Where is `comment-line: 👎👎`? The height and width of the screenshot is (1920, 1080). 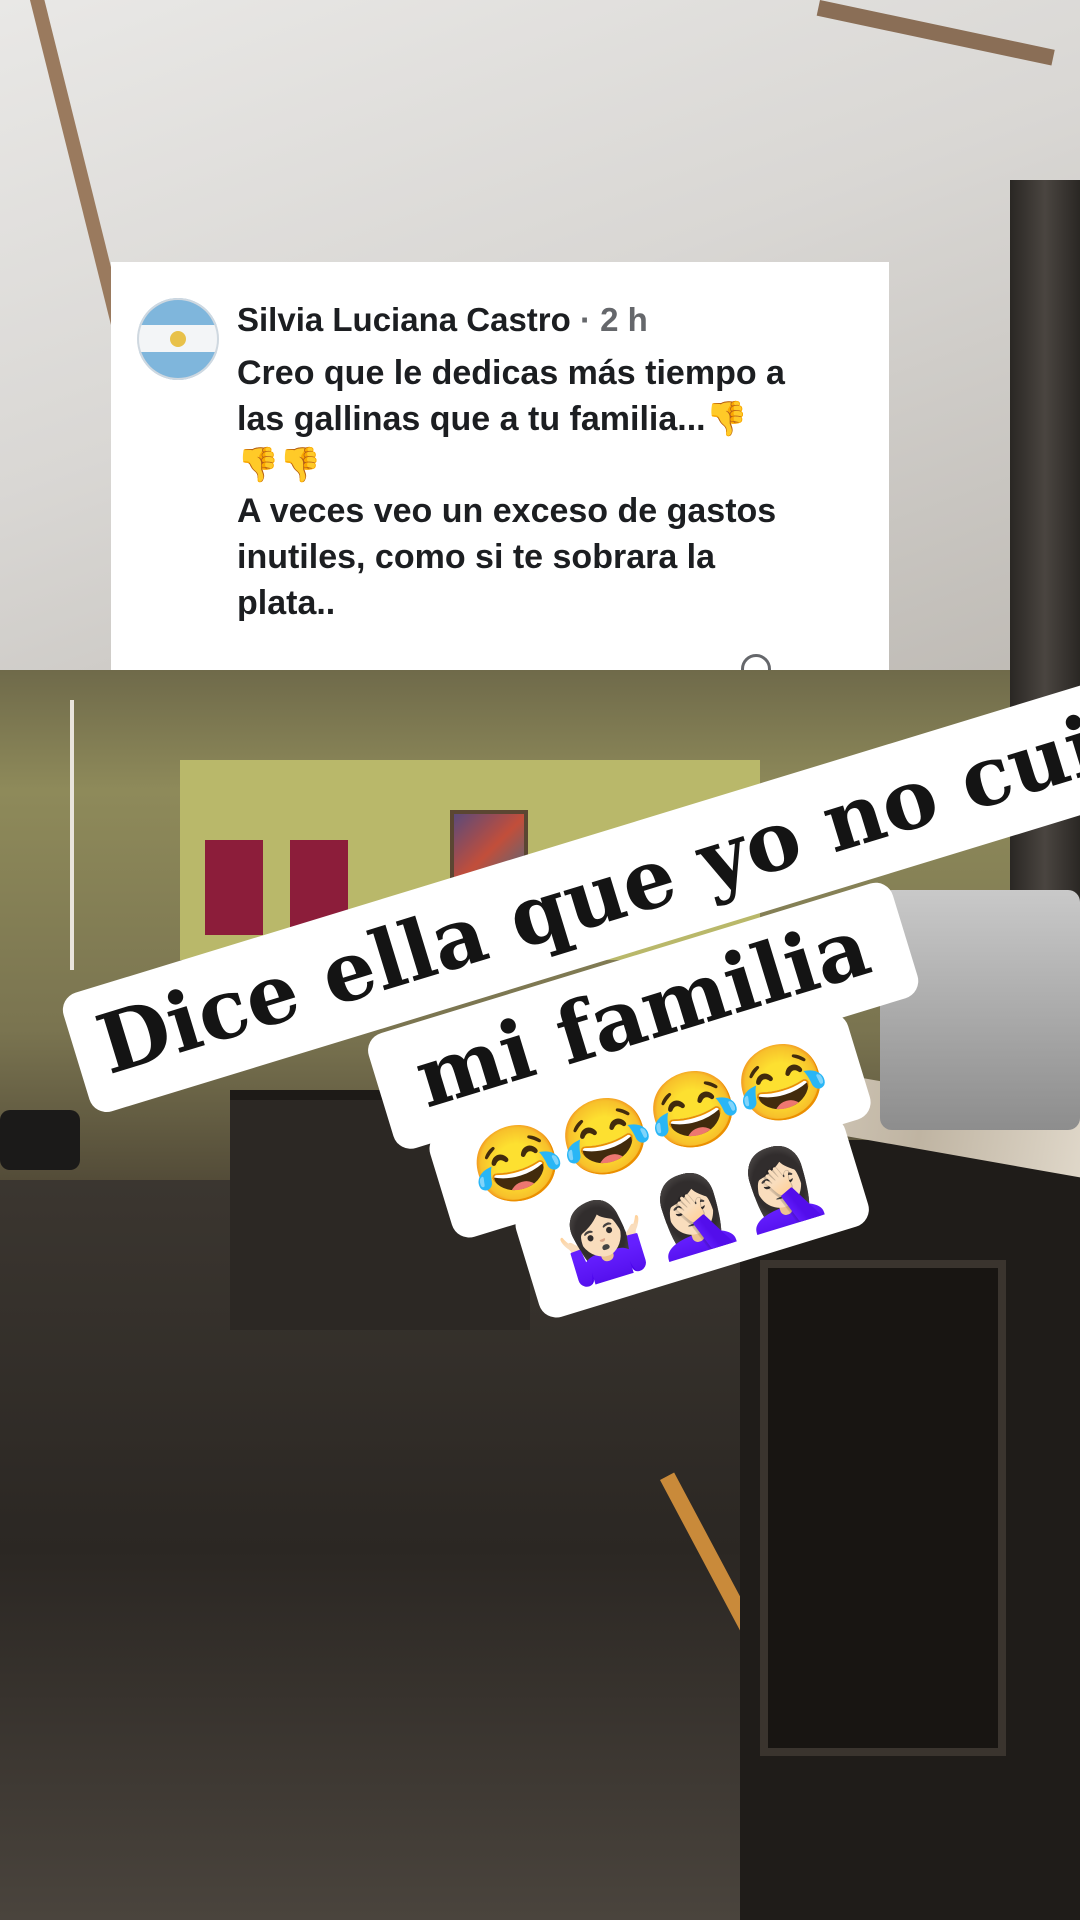
comment-line: 👎👎 is located at coordinates (279, 465).